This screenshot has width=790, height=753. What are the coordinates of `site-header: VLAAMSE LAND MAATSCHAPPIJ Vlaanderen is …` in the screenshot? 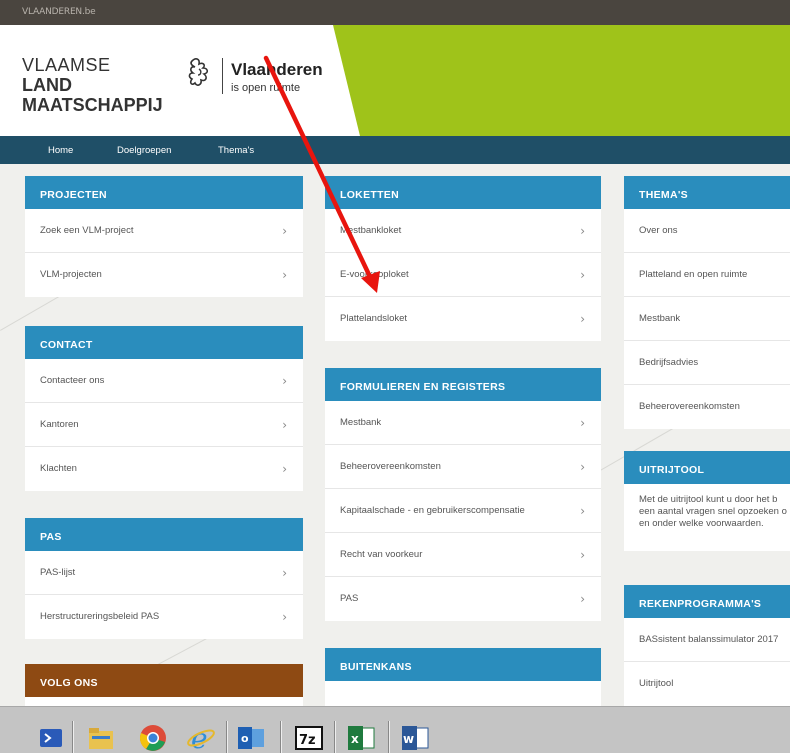 It's located at (395, 80).